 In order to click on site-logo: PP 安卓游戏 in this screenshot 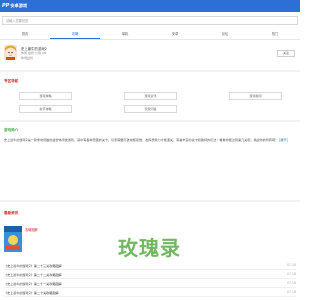, I will do `click(14, 6)`.